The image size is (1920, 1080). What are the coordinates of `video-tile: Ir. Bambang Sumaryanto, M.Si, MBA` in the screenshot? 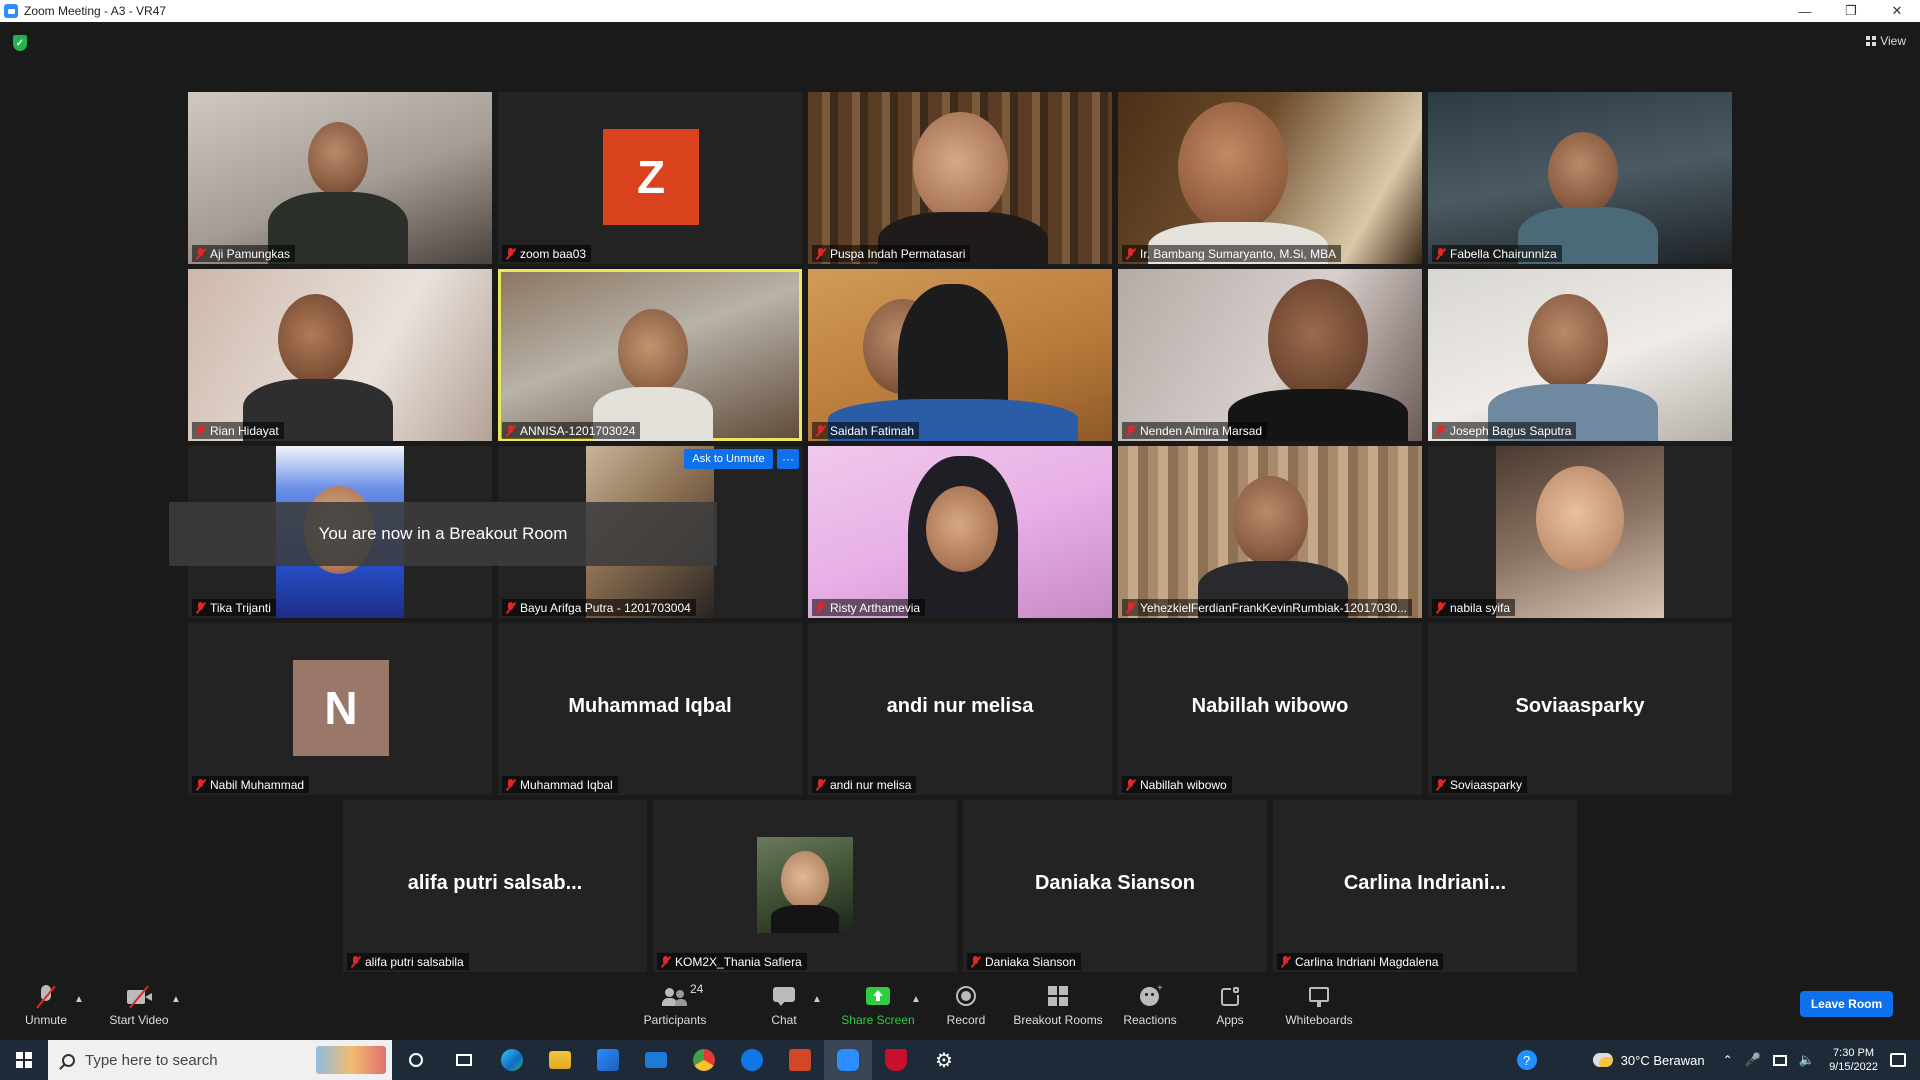 It's located at (1270, 178).